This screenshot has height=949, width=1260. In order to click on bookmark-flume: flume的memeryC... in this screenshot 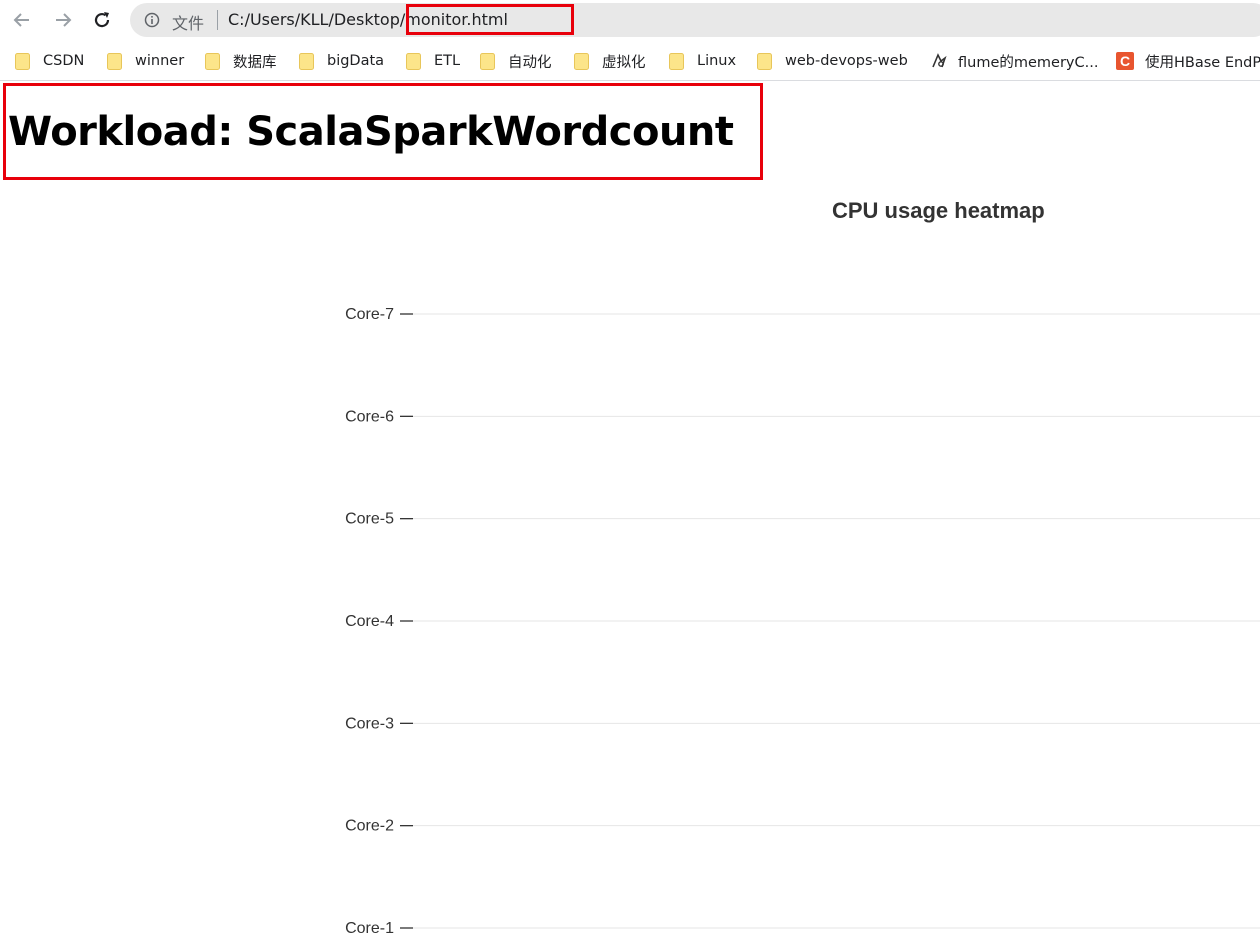, I will do `click(1014, 61)`.